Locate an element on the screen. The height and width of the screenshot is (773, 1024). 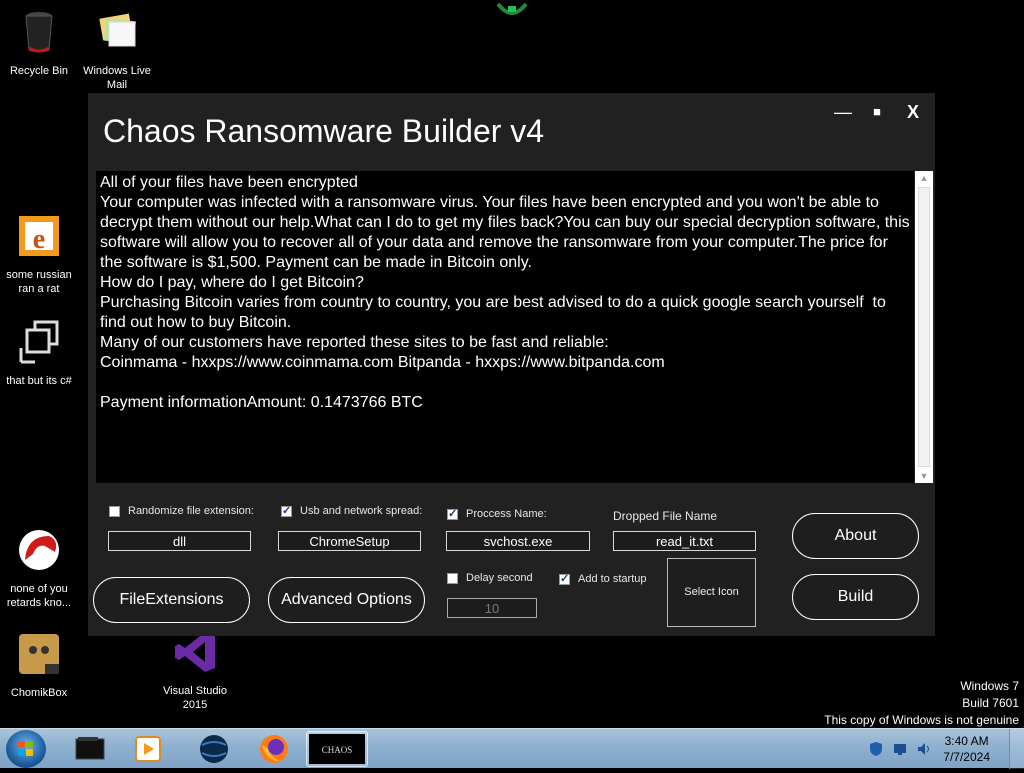
chaos-app-icon: CHAOS is located at coordinates (337, 749).